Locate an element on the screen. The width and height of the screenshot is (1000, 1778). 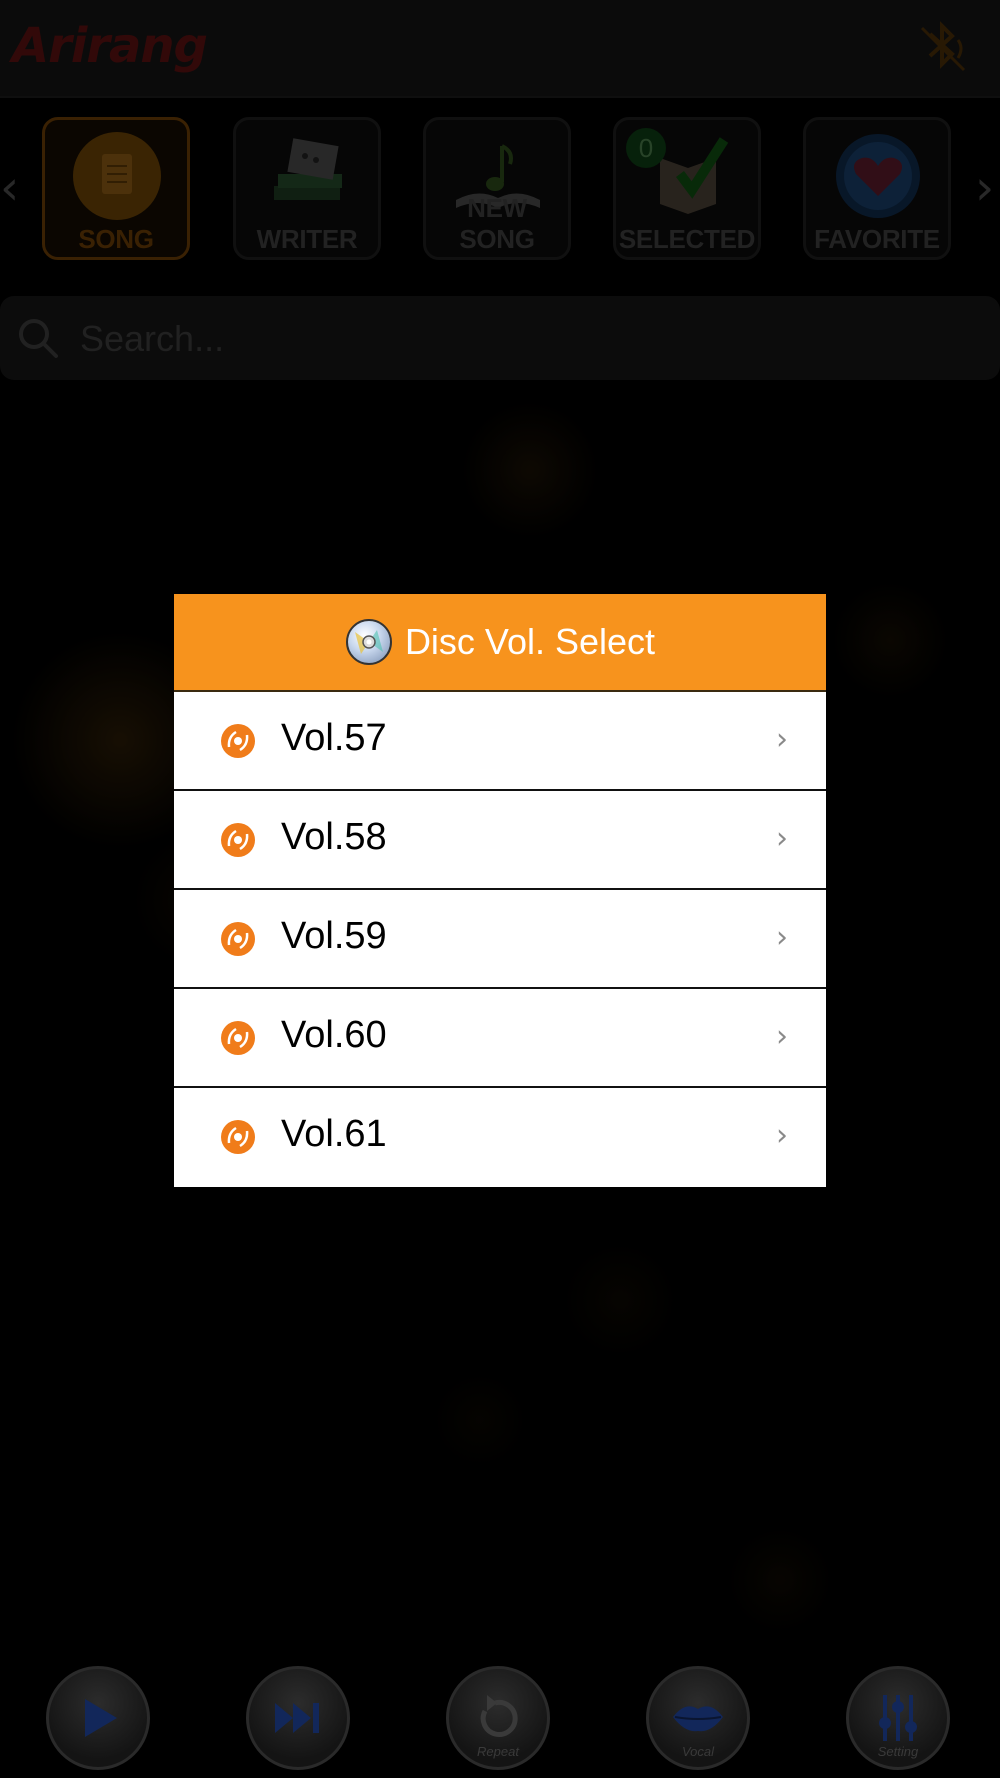
skip-next-icon is located at coordinates (297, 1718).